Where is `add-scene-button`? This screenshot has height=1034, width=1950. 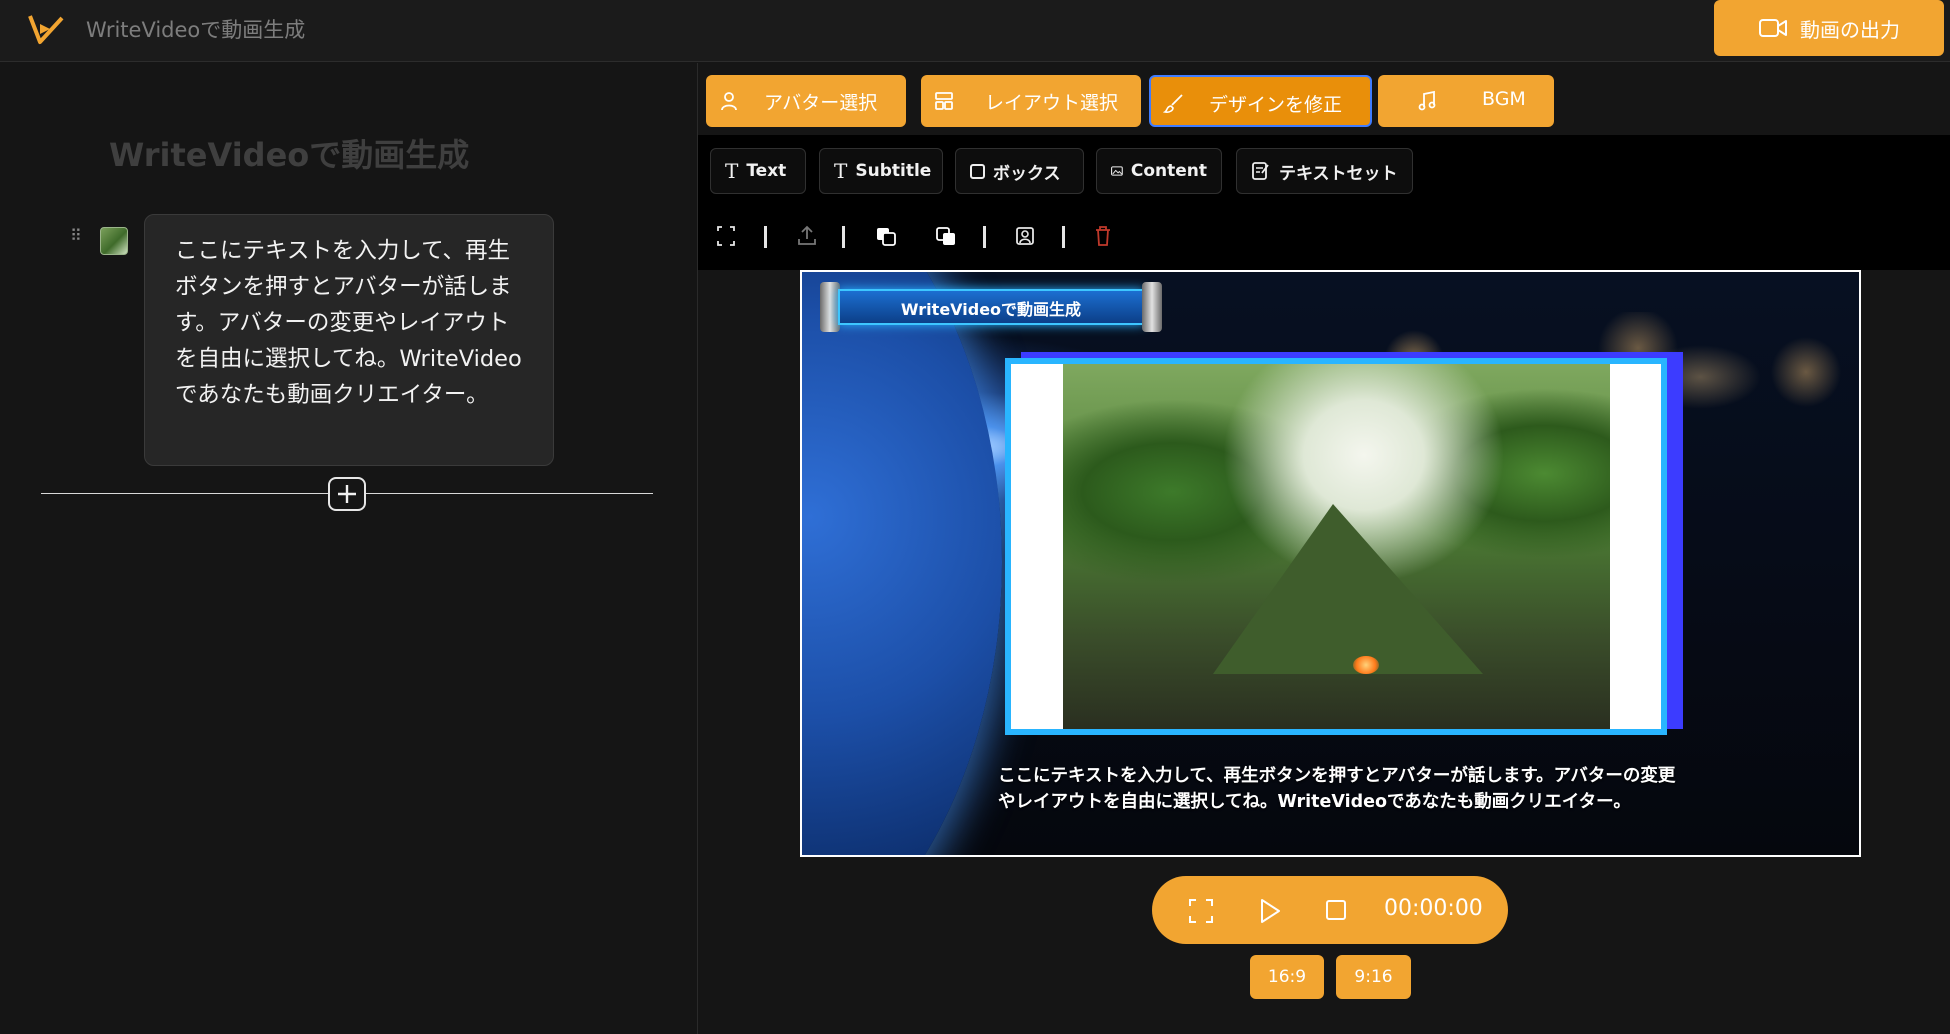
add-scene-button is located at coordinates (347, 494).